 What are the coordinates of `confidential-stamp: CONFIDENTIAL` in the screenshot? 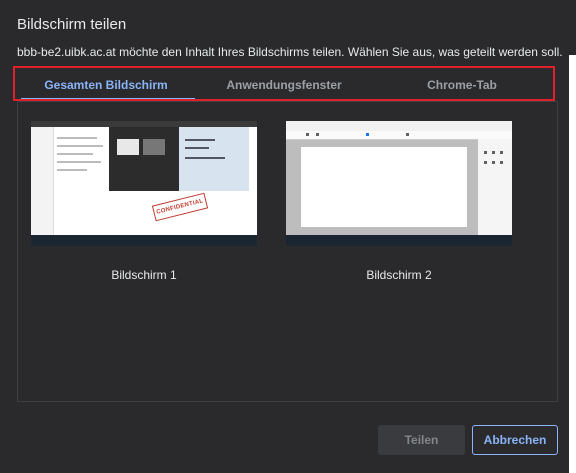 It's located at (180, 207).